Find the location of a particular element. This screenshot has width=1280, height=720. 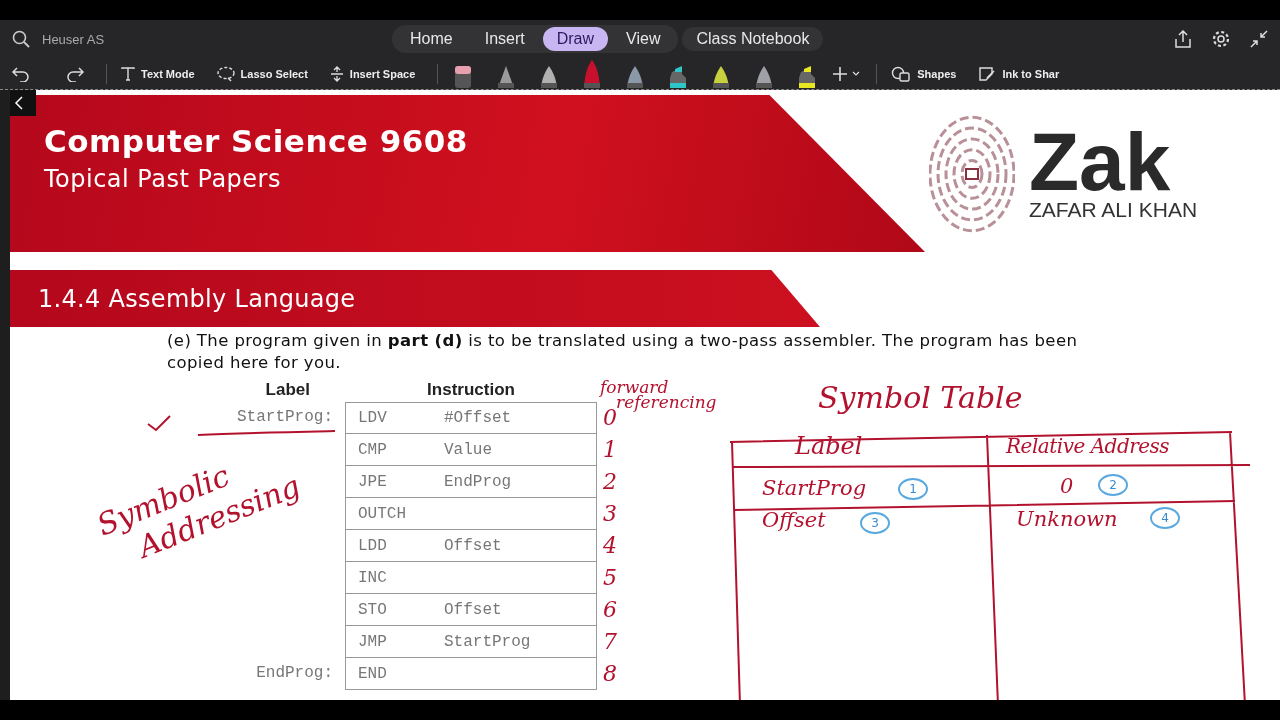

code-label: StartProg: is located at coordinates (285, 417).